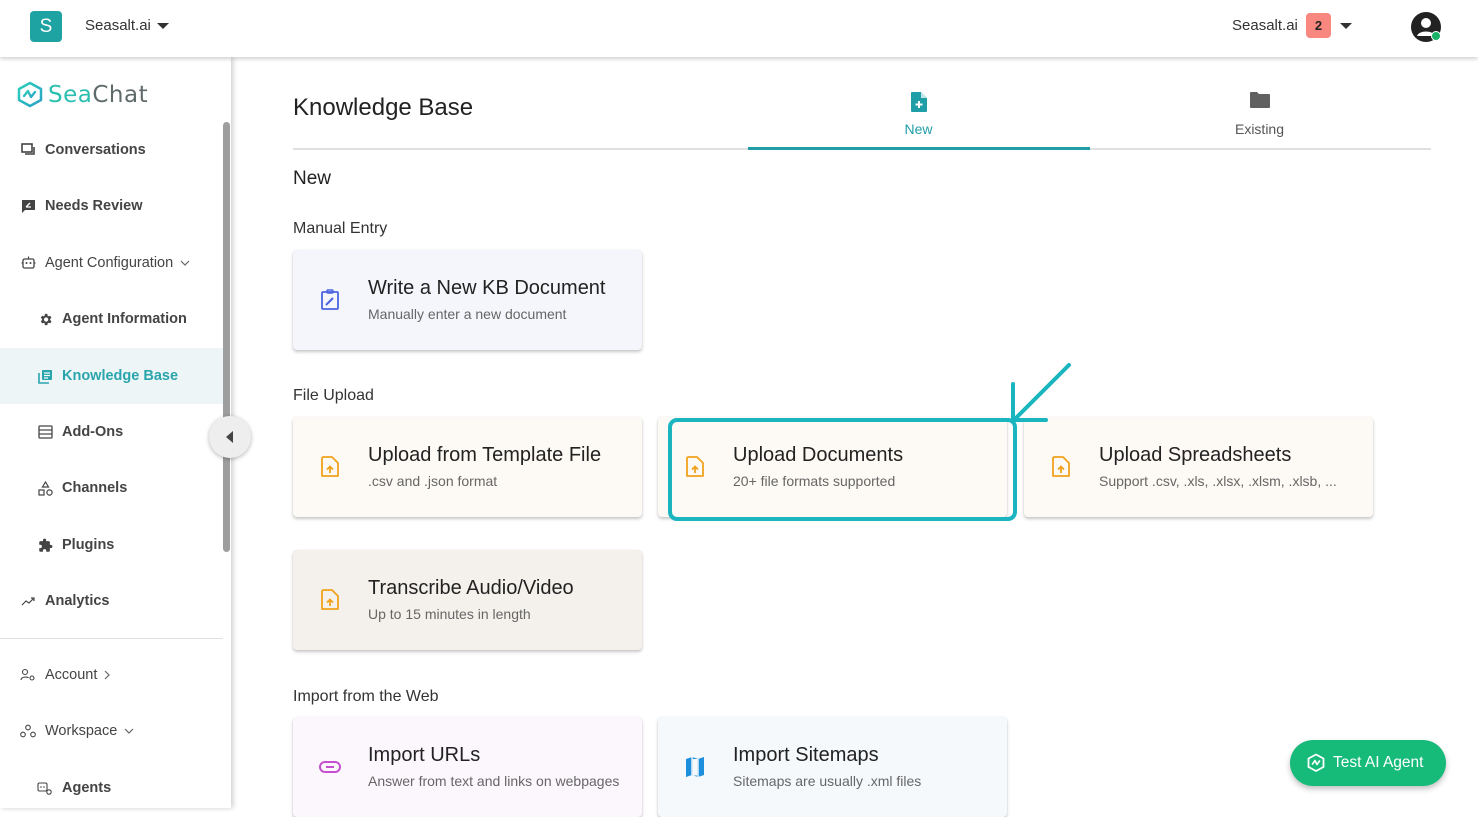  What do you see at coordinates (340, 228) in the screenshot?
I see `group-label-manual-entry: Manual Entry` at bounding box center [340, 228].